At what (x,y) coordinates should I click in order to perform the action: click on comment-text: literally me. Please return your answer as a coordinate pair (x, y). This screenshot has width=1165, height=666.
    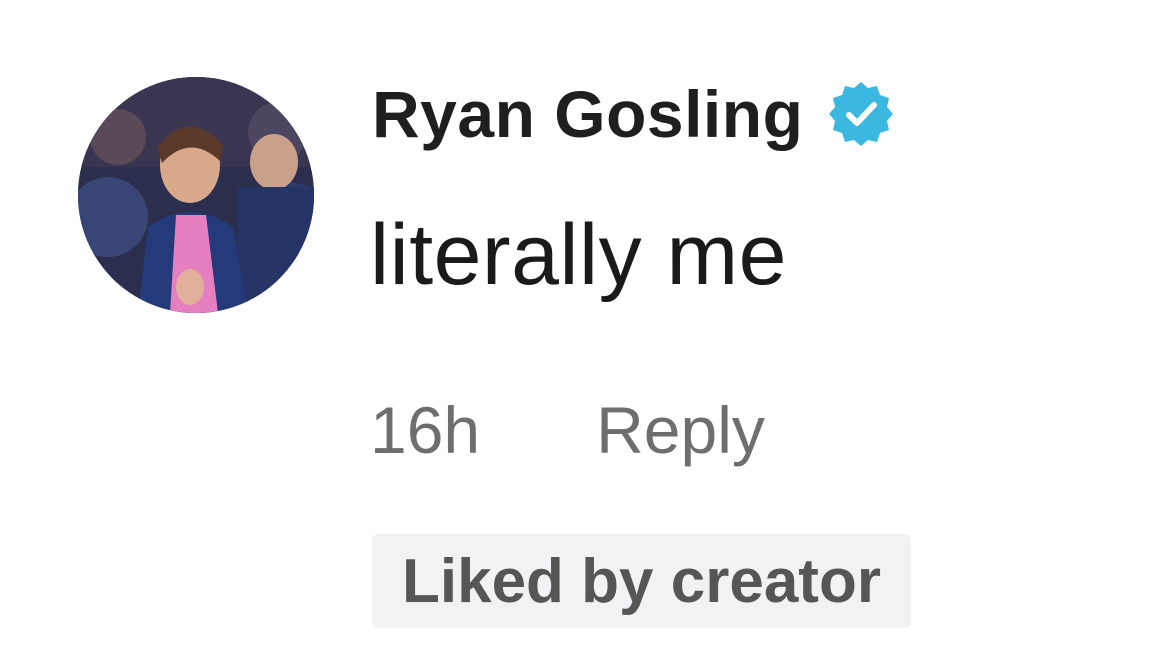
    Looking at the image, I should click on (578, 255).